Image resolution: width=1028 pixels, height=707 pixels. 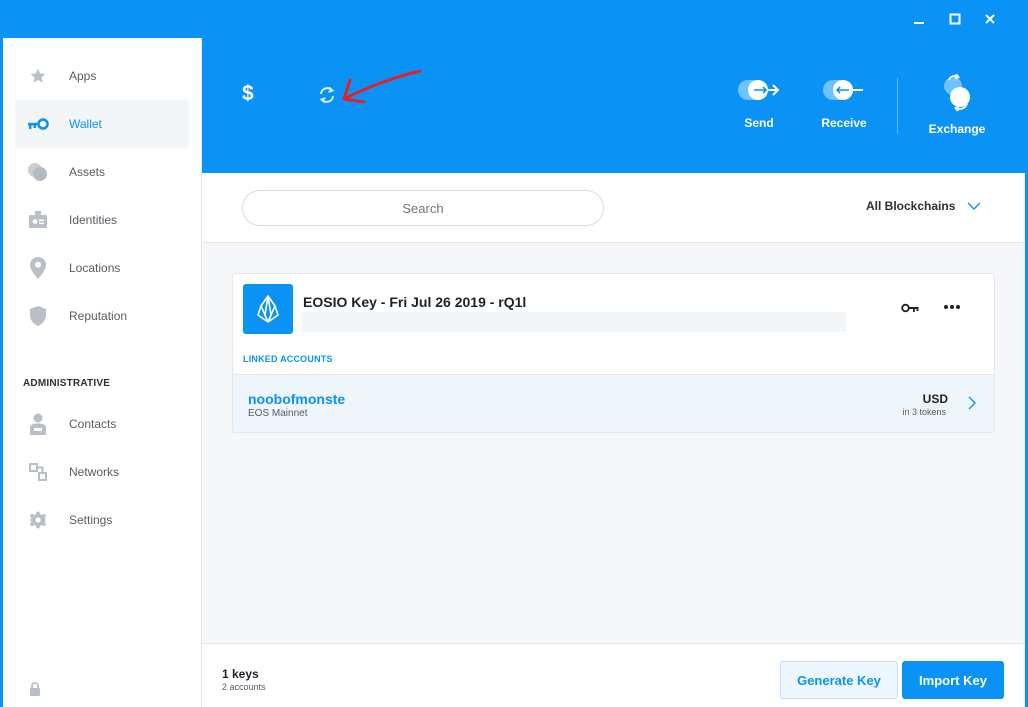 I want to click on shield-icon, so click(x=38, y=316).